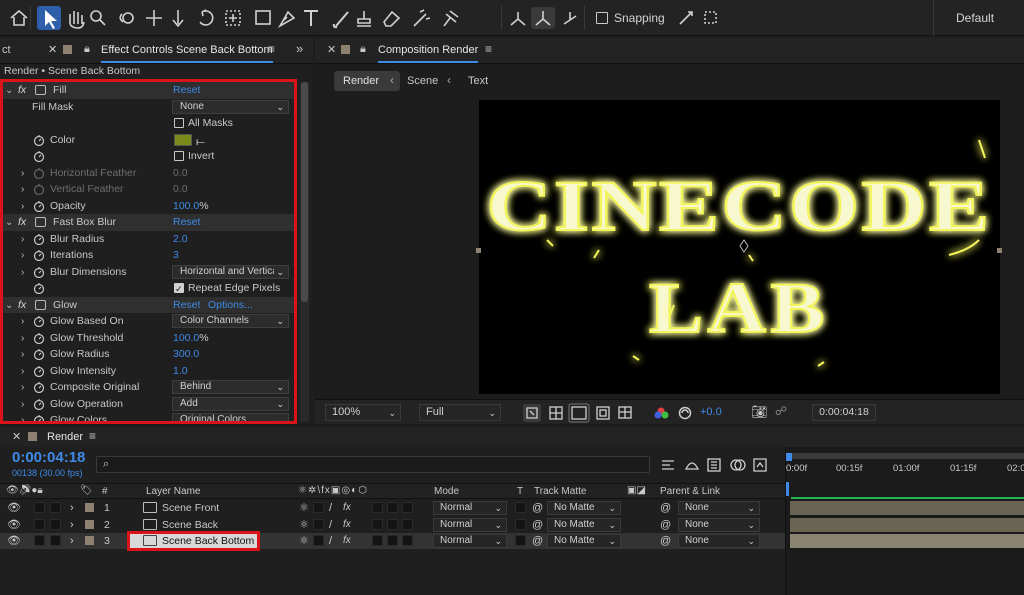 Image resolution: width=1024 pixels, height=595 pixels. Describe the element at coordinates (65, 437) in the screenshot. I see `tab-timeline-render: Render` at that location.